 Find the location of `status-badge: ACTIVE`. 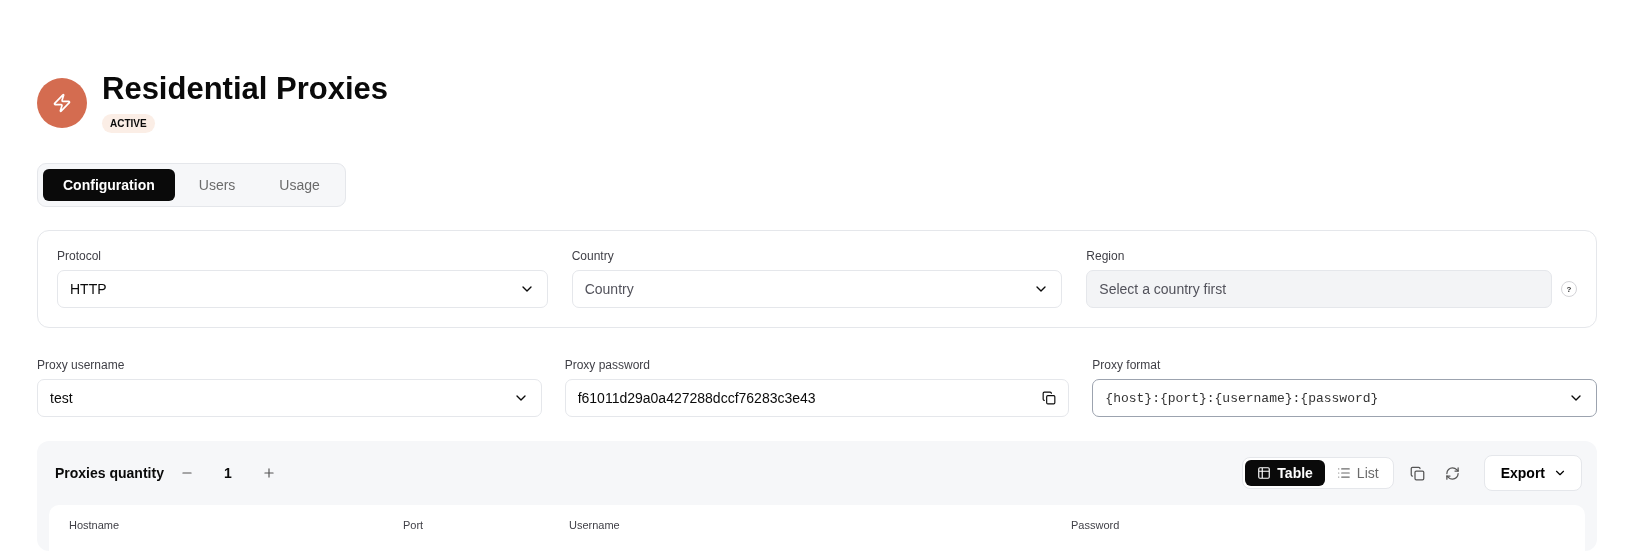

status-badge: ACTIVE is located at coordinates (128, 123).